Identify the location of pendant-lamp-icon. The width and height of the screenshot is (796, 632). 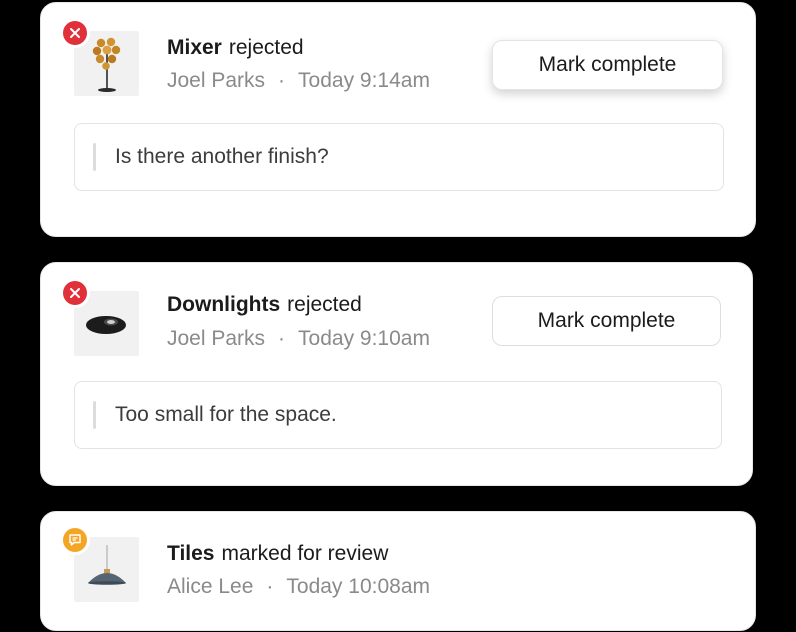
(106, 564).